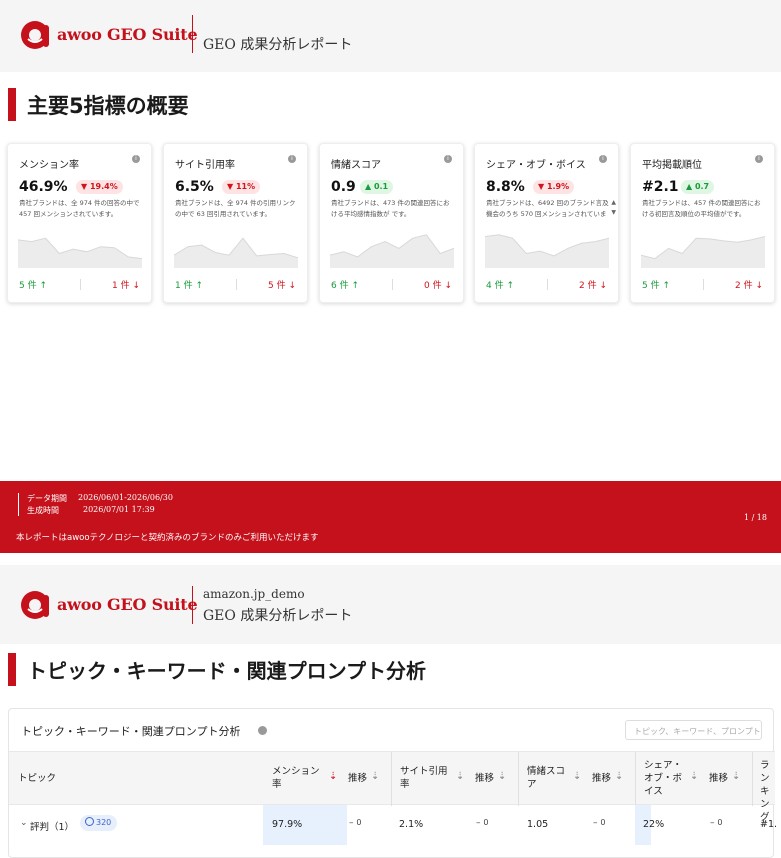 This screenshot has width=781, height=858. What do you see at coordinates (127, 34) in the screenshot?
I see `logo-text: awoo GEO Suite` at bounding box center [127, 34].